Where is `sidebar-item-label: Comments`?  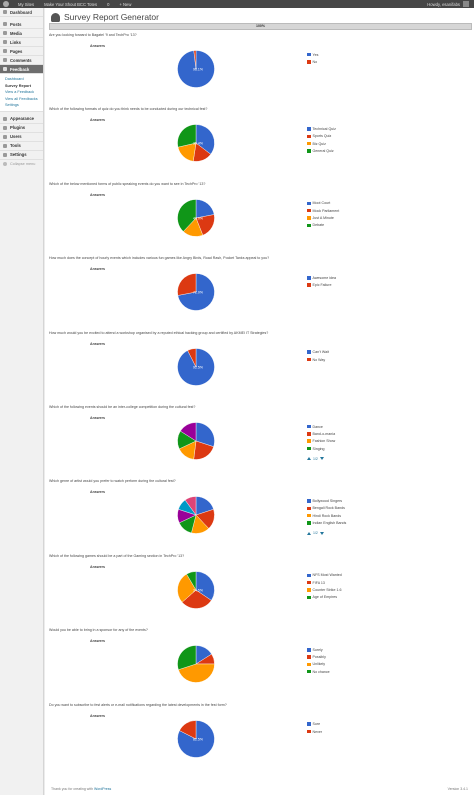
sidebar-item-label: Comments is located at coordinates (21, 60).